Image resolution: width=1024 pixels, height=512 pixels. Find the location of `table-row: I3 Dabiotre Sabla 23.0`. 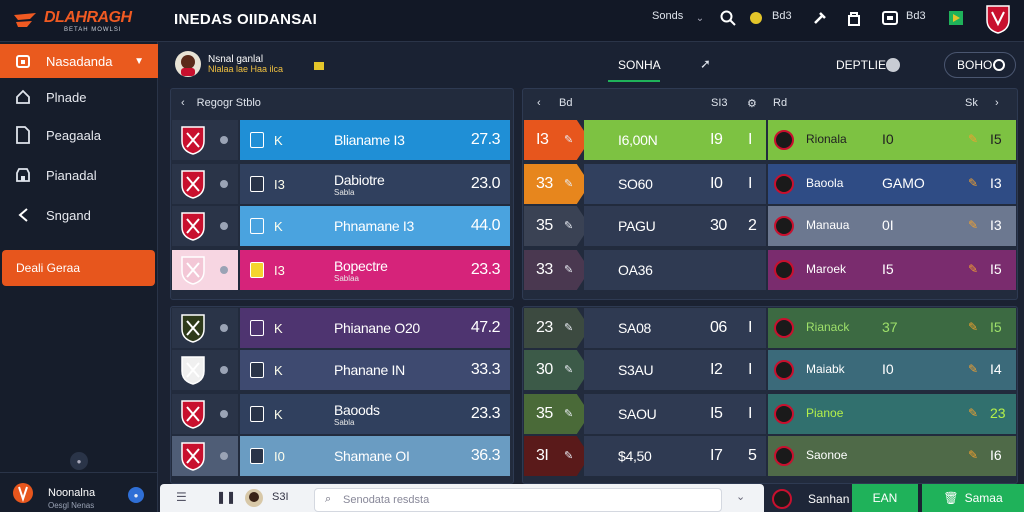

table-row: I3 Dabiotre Sabla 23.0 is located at coordinates (341, 184).